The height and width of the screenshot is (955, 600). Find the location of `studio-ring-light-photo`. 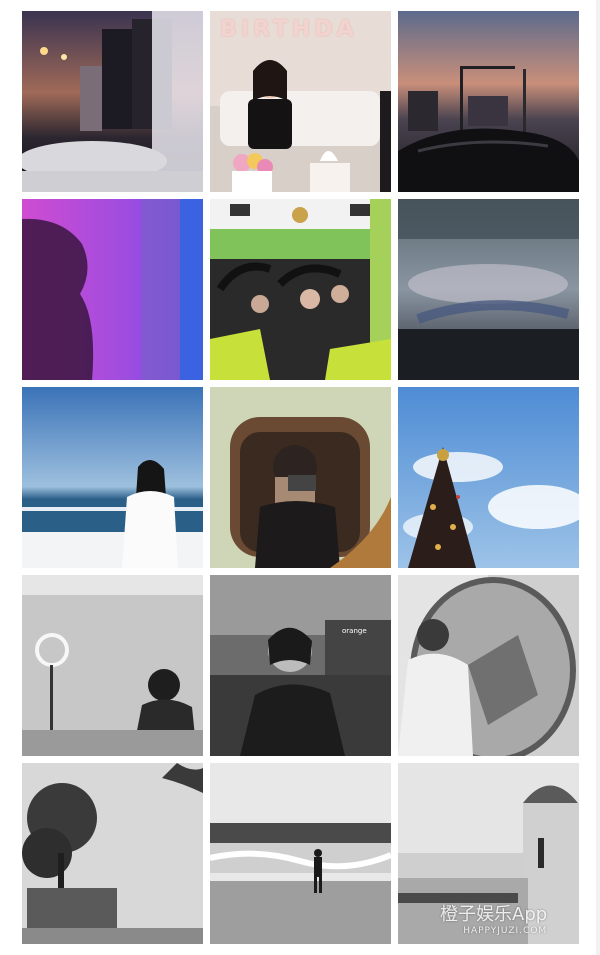

studio-ring-light-photo is located at coordinates (112, 665).